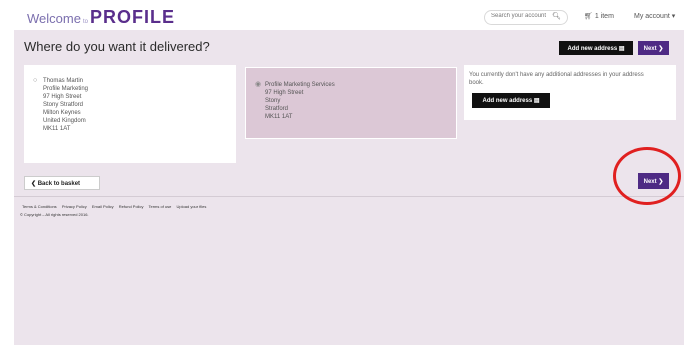  I want to click on to-text: to, so click(85, 22).